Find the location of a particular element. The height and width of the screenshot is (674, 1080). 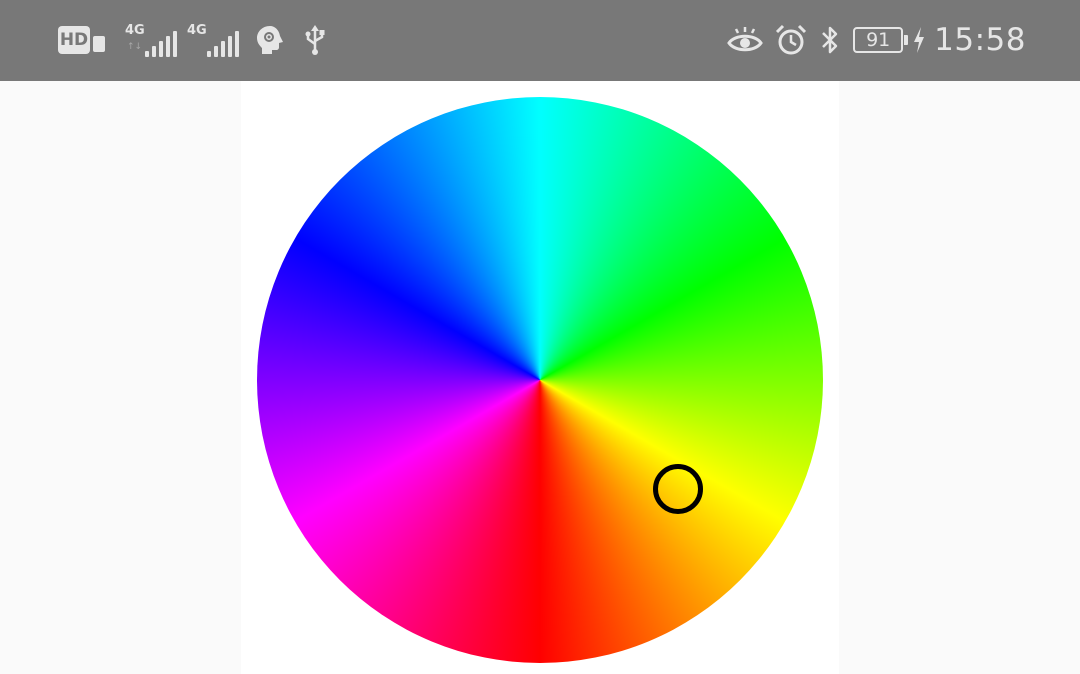

status-bar-right: 91 15:58 is located at coordinates (876, 40).